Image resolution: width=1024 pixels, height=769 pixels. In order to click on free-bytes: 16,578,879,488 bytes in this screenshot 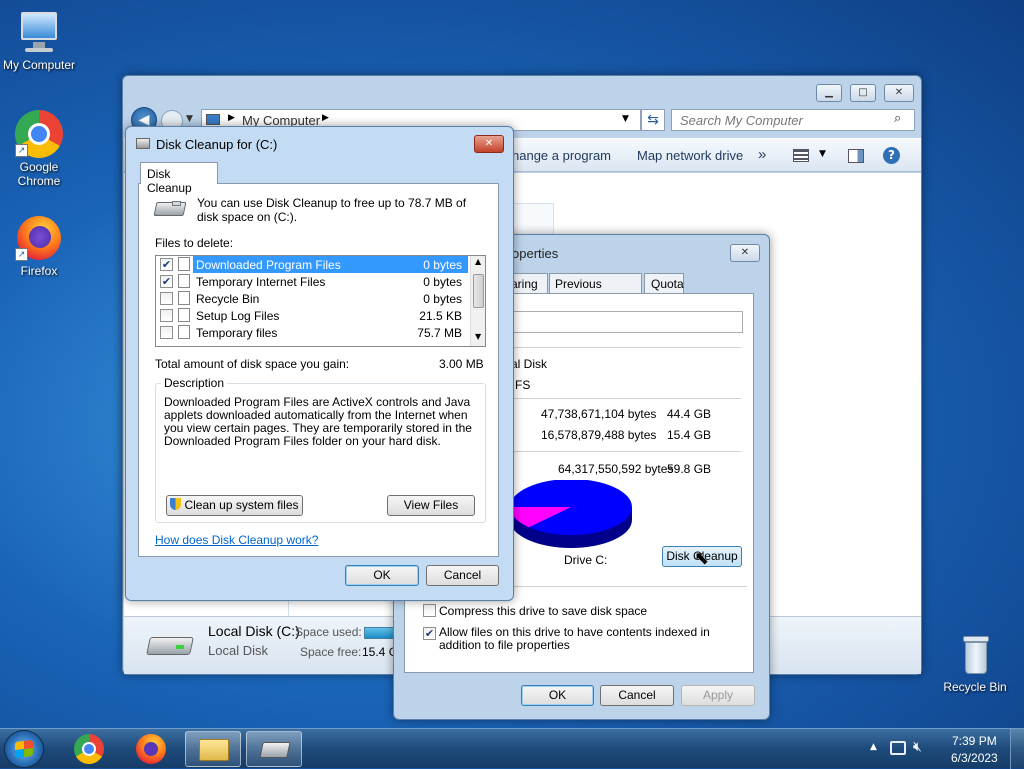, I will do `click(599, 435)`.